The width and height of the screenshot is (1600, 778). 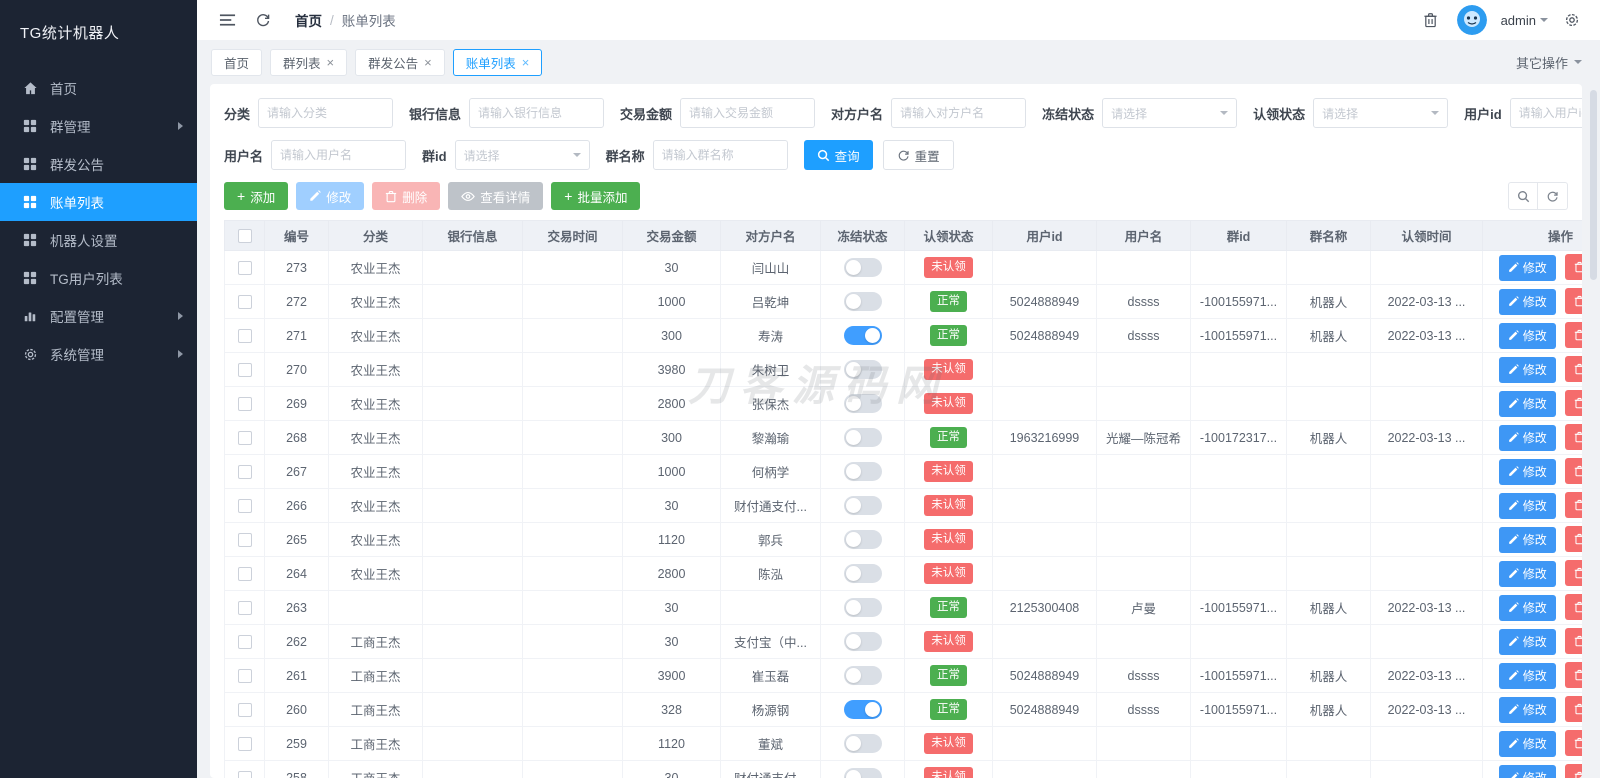 I want to click on breadcrumb-home: 首页, so click(x=308, y=20).